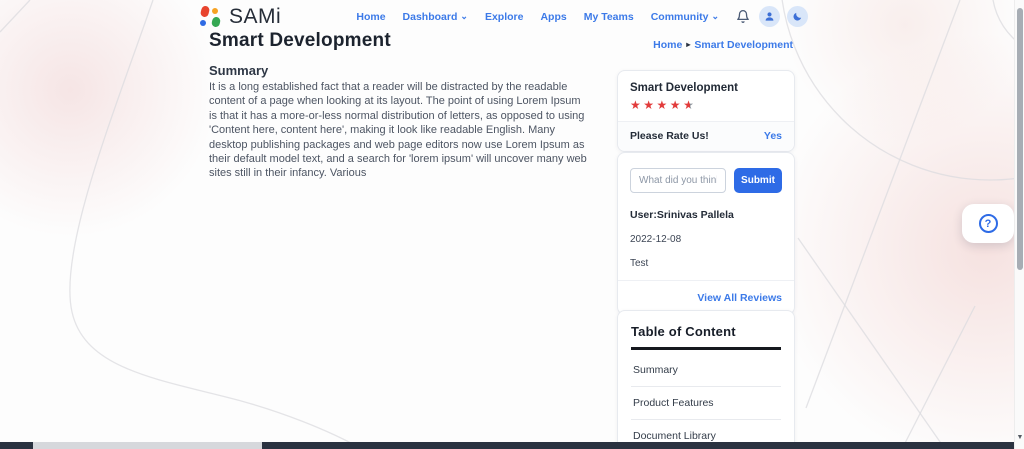 This screenshot has height=449, width=1024. I want to click on brand-logo: SAMi, so click(240, 16).